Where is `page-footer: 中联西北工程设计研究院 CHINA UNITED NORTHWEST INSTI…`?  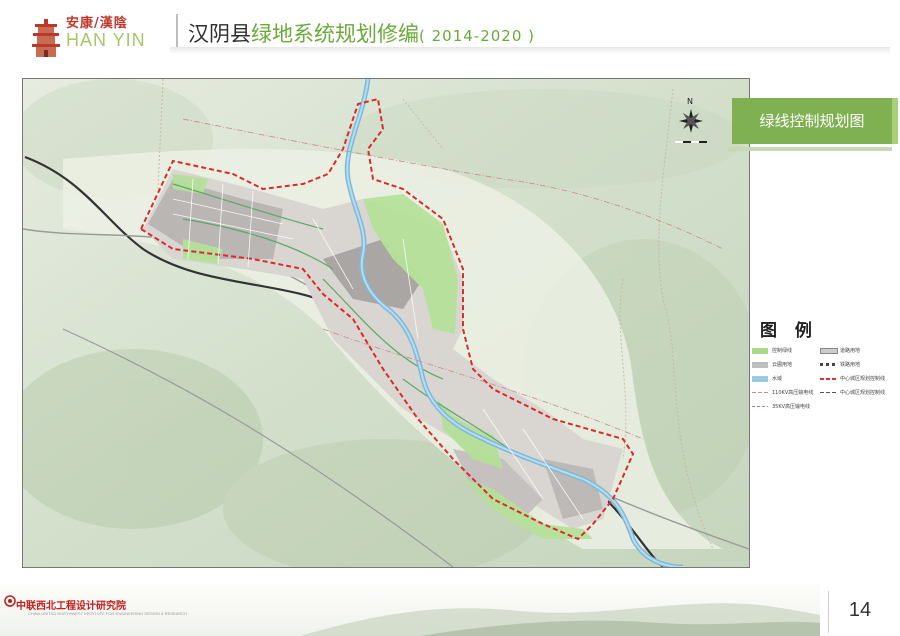
page-footer: 中联西北工程设计研究院 CHINA UNITED NORTHWEST INSTI… is located at coordinates (450, 609).